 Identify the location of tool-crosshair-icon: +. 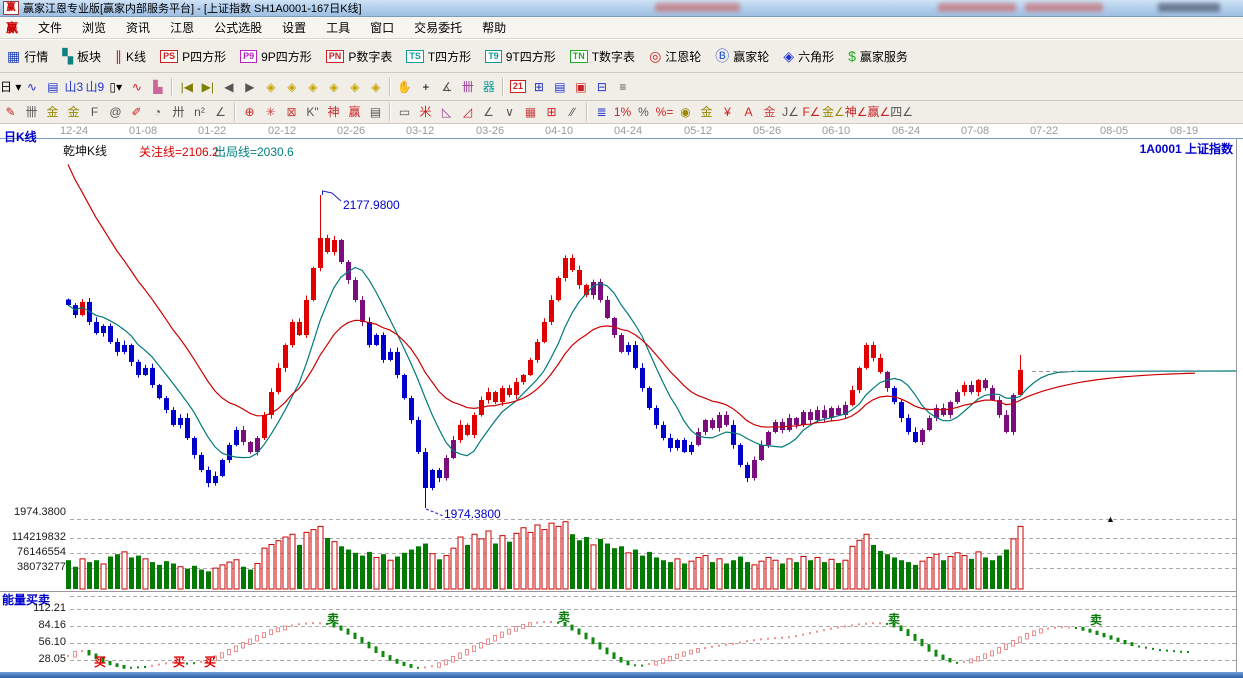
(425, 86).